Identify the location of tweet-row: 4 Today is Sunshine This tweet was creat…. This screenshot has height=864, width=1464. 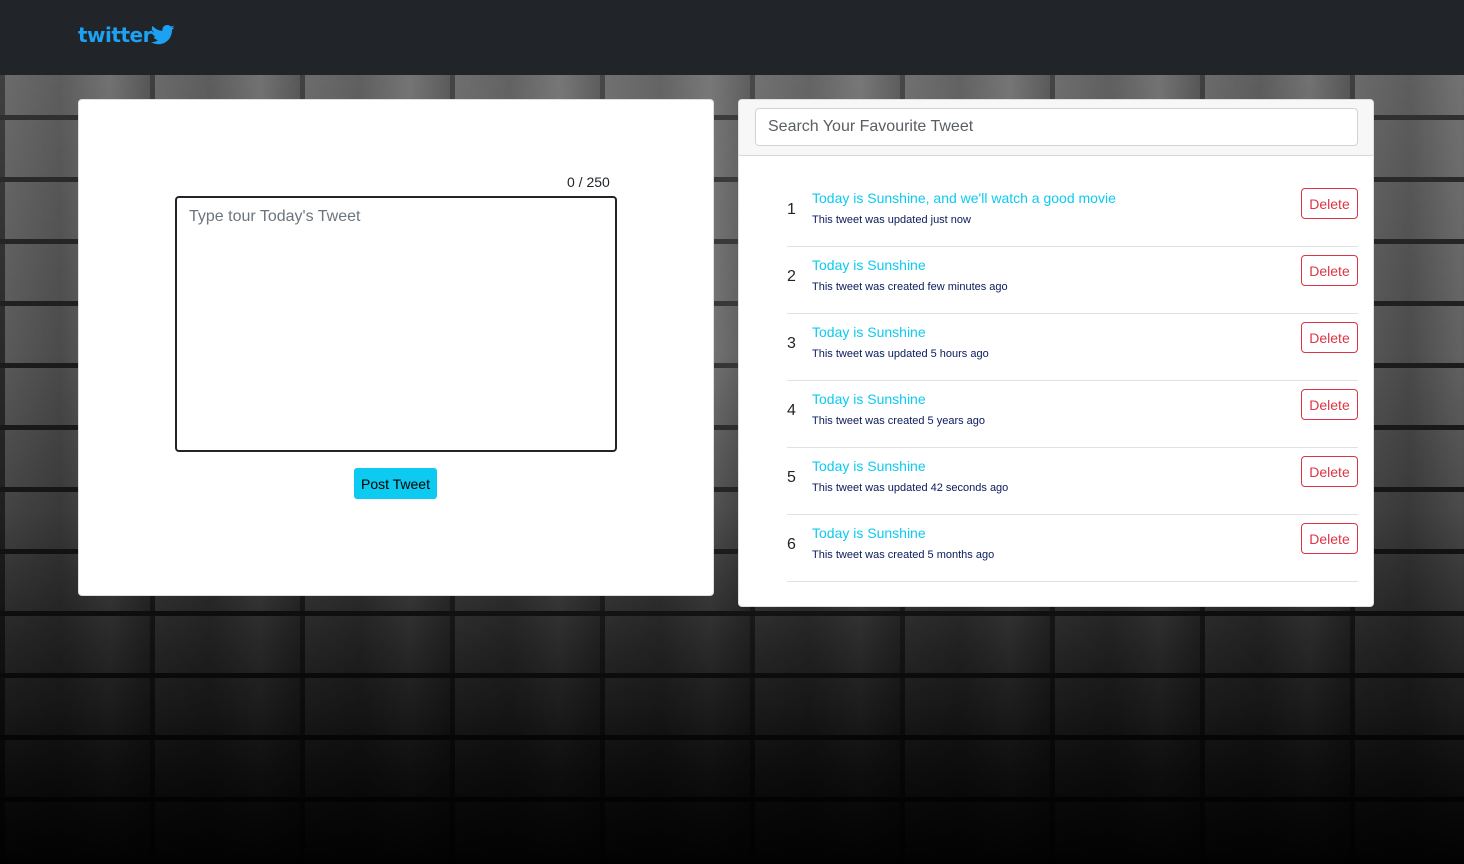
(1072, 414).